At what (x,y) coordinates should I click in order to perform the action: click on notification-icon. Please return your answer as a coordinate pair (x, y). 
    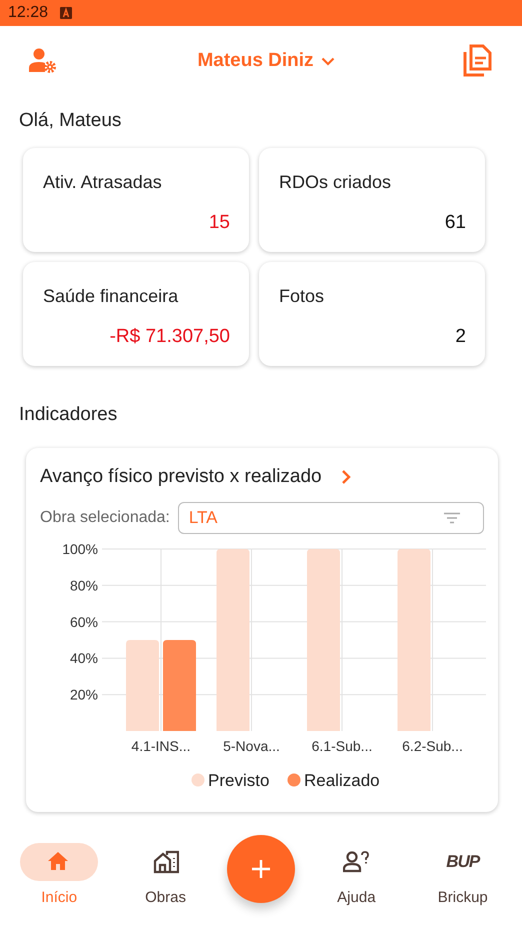
    Looking at the image, I should click on (66, 13).